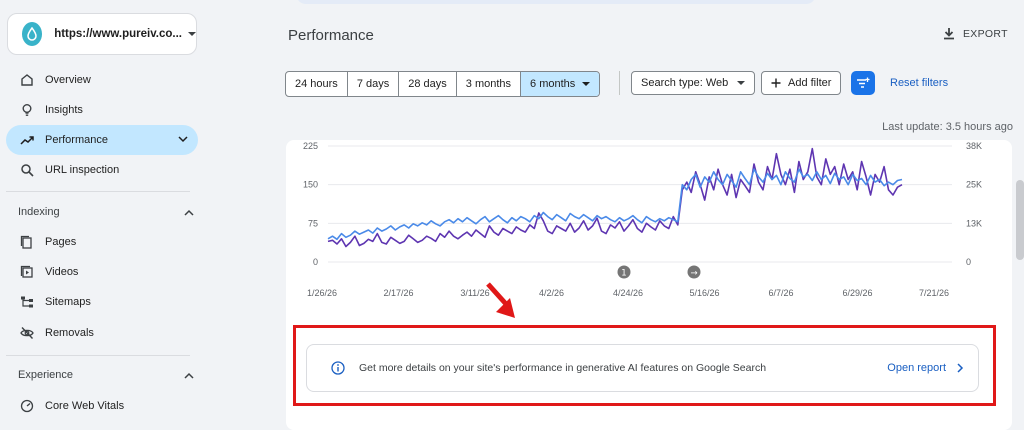  I want to click on open-report-link: Open report, so click(925, 368).